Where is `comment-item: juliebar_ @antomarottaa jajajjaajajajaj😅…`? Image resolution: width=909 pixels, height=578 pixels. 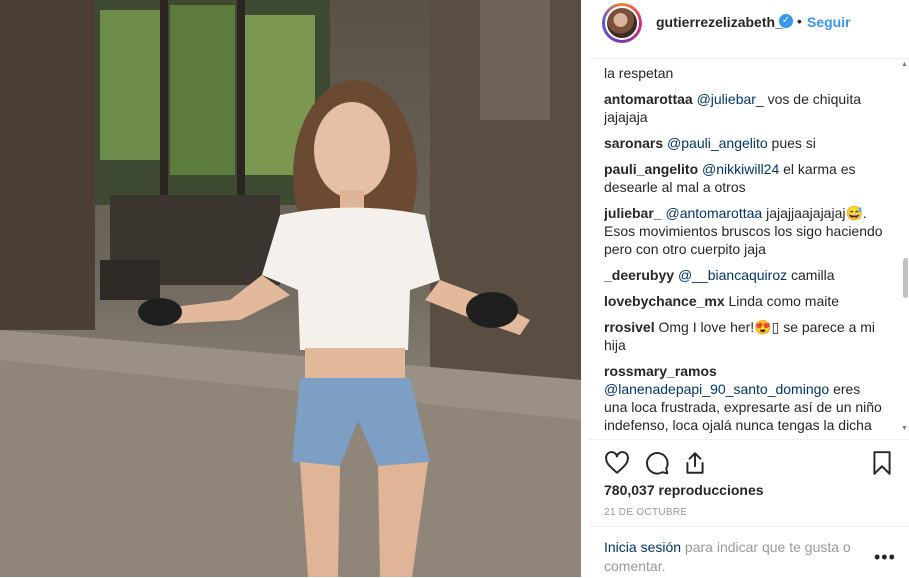 comment-item: juliebar_ @antomarottaa jajajjaajajajaj😅… is located at coordinates (744, 231).